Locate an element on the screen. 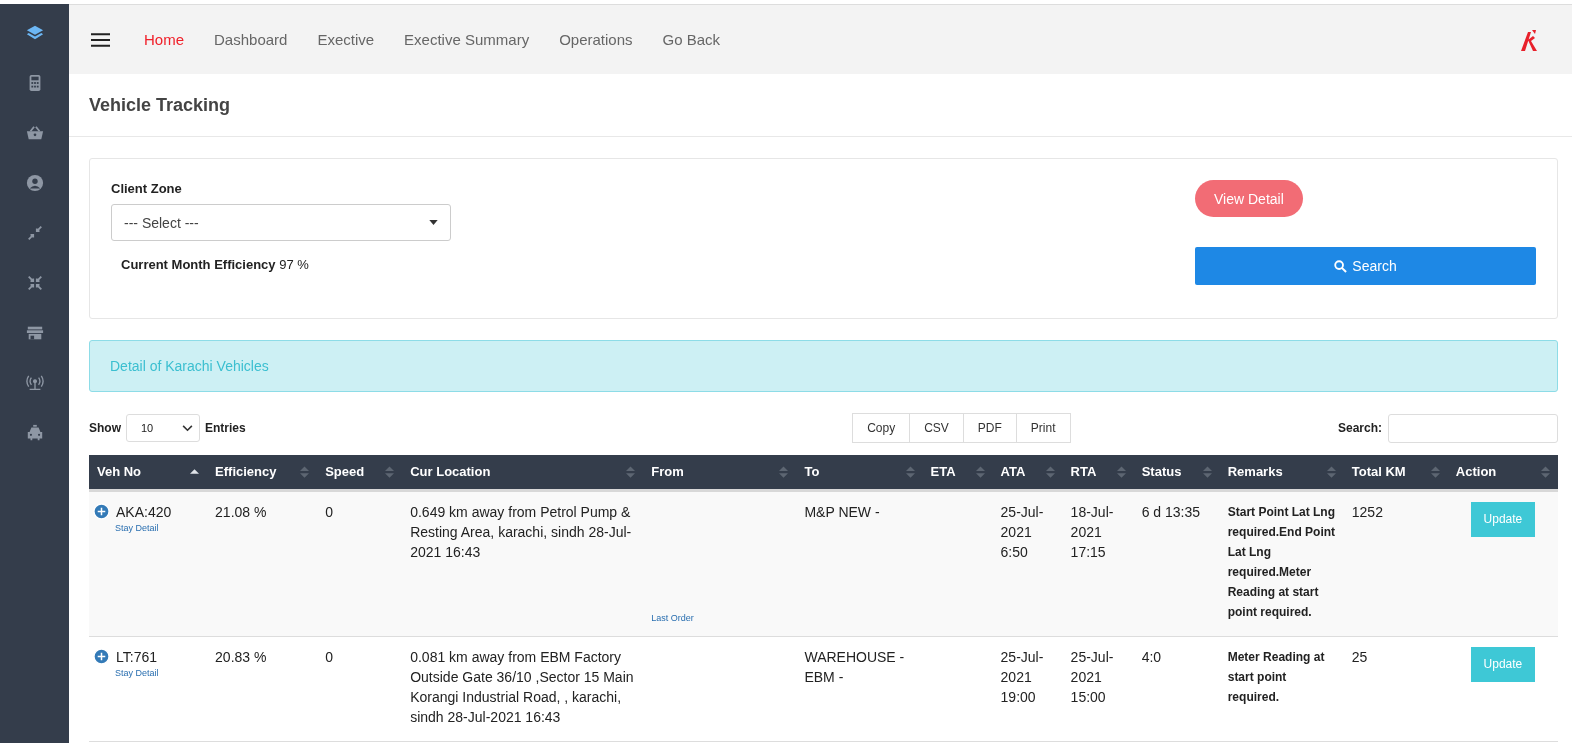  nav-link: Operations is located at coordinates (596, 39).